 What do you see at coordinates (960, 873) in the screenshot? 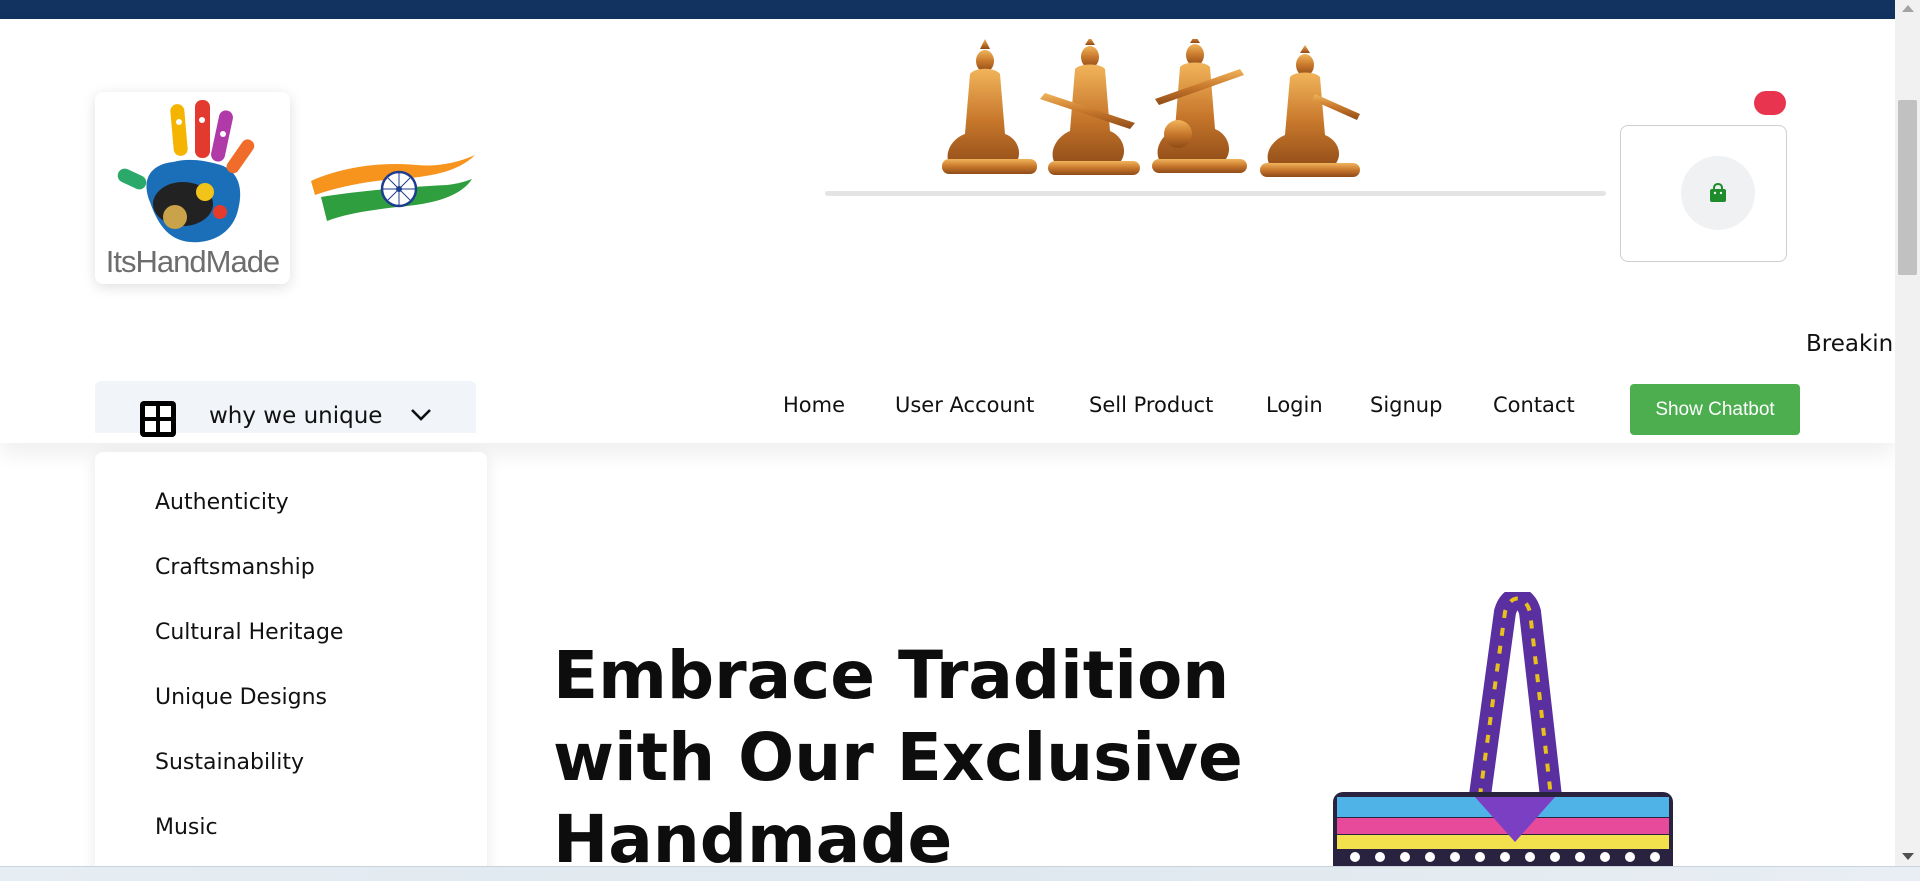
I see `os-taskbar-edge` at bounding box center [960, 873].